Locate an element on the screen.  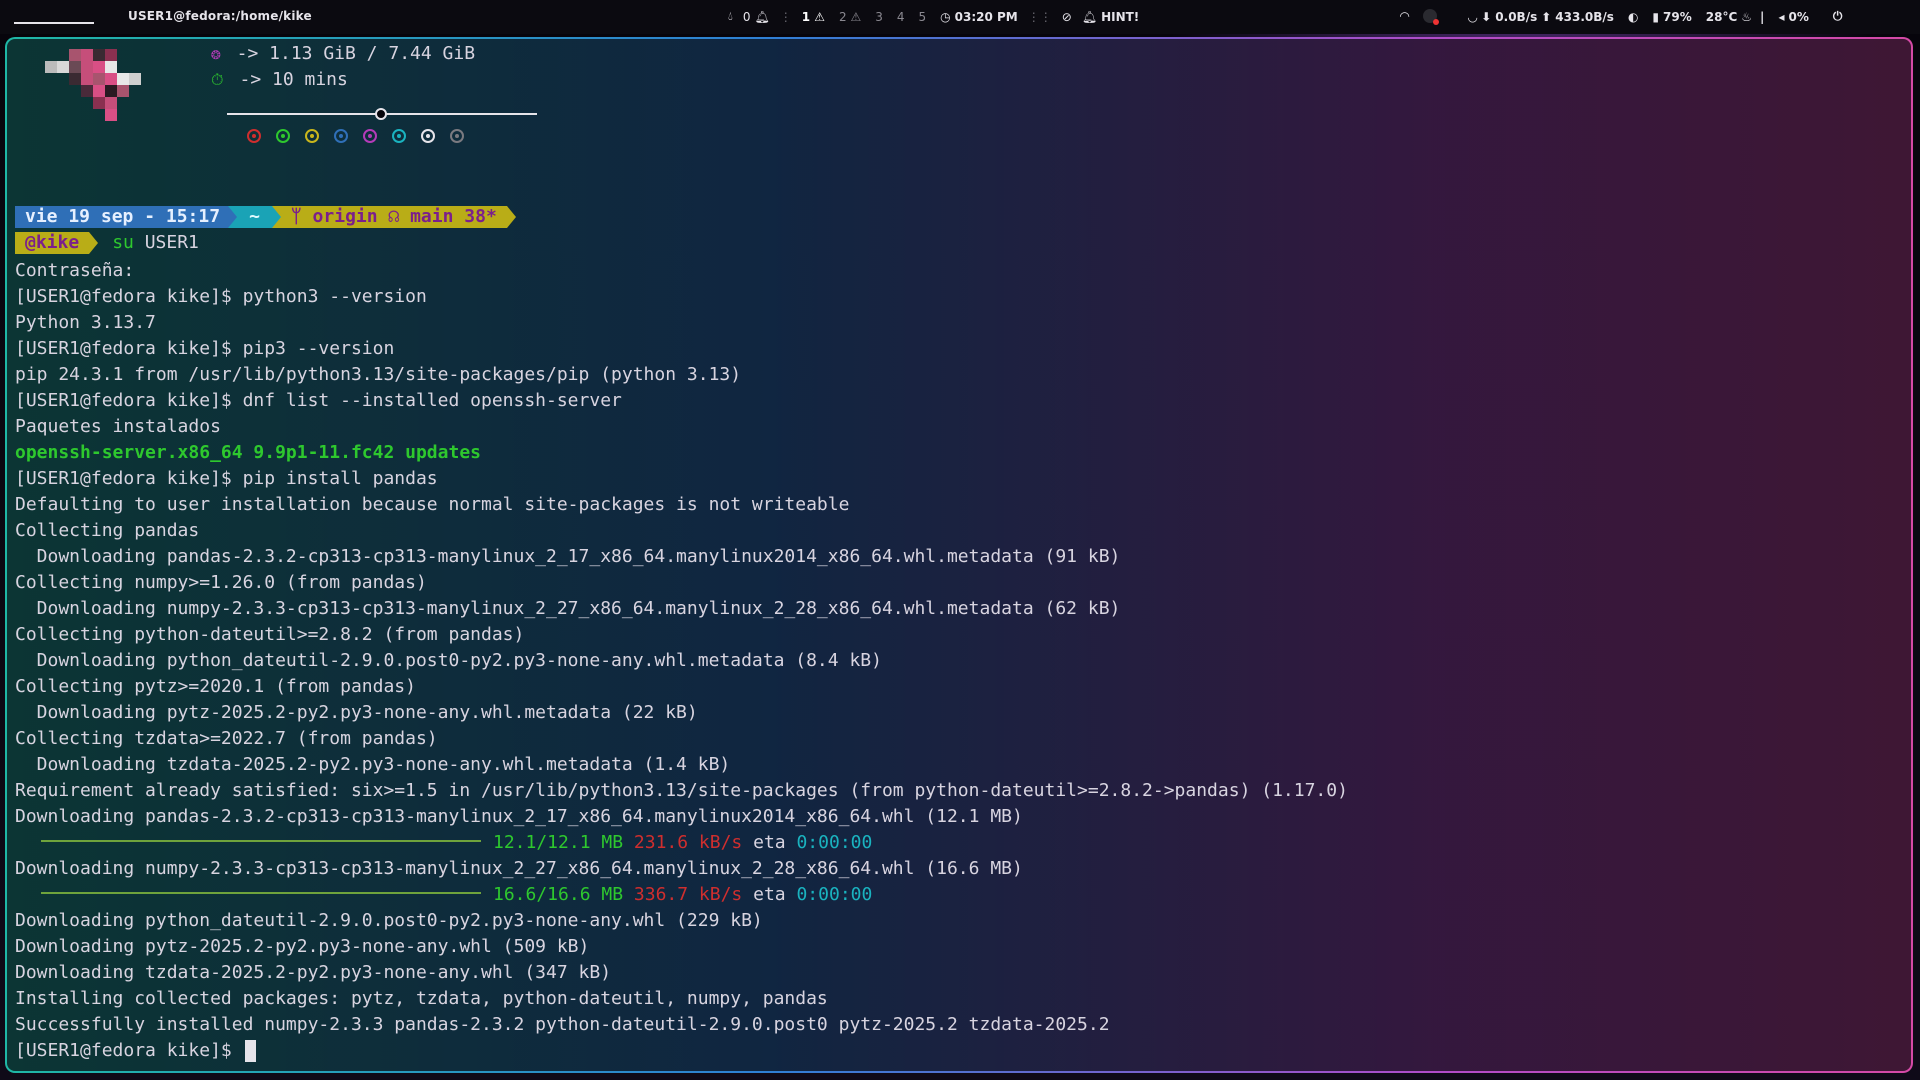
memory-value: -> 1.13 GiB / 7.44 GiB is located at coordinates (356, 53).